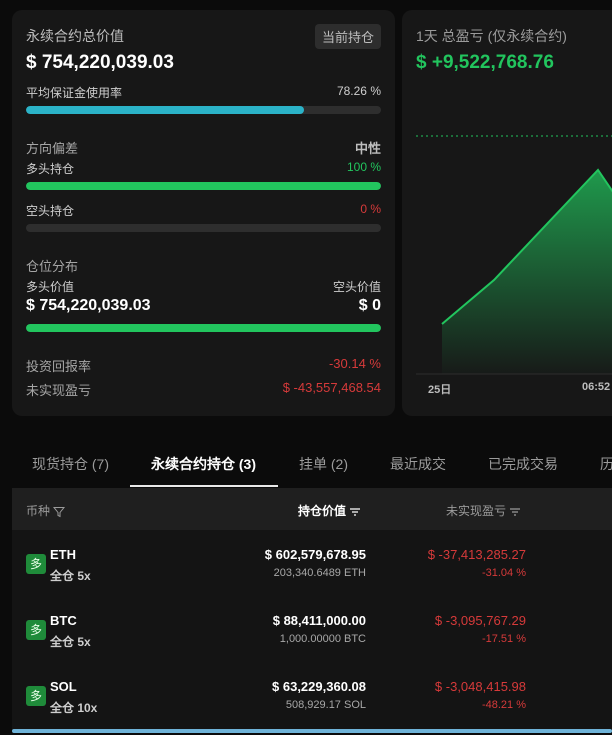  What do you see at coordinates (356, 287) in the screenshot?
I see `short-value-label: 空头价值` at bounding box center [356, 287].